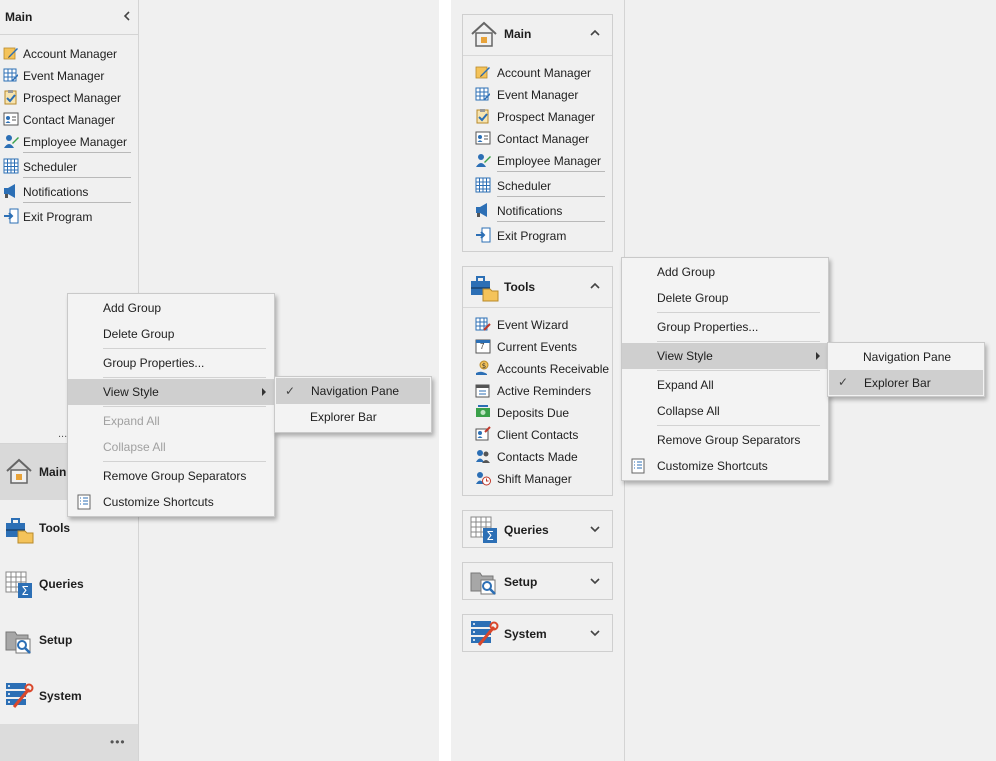 This screenshot has width=996, height=761. I want to click on menu-item-label: Expand All, so click(685, 385).